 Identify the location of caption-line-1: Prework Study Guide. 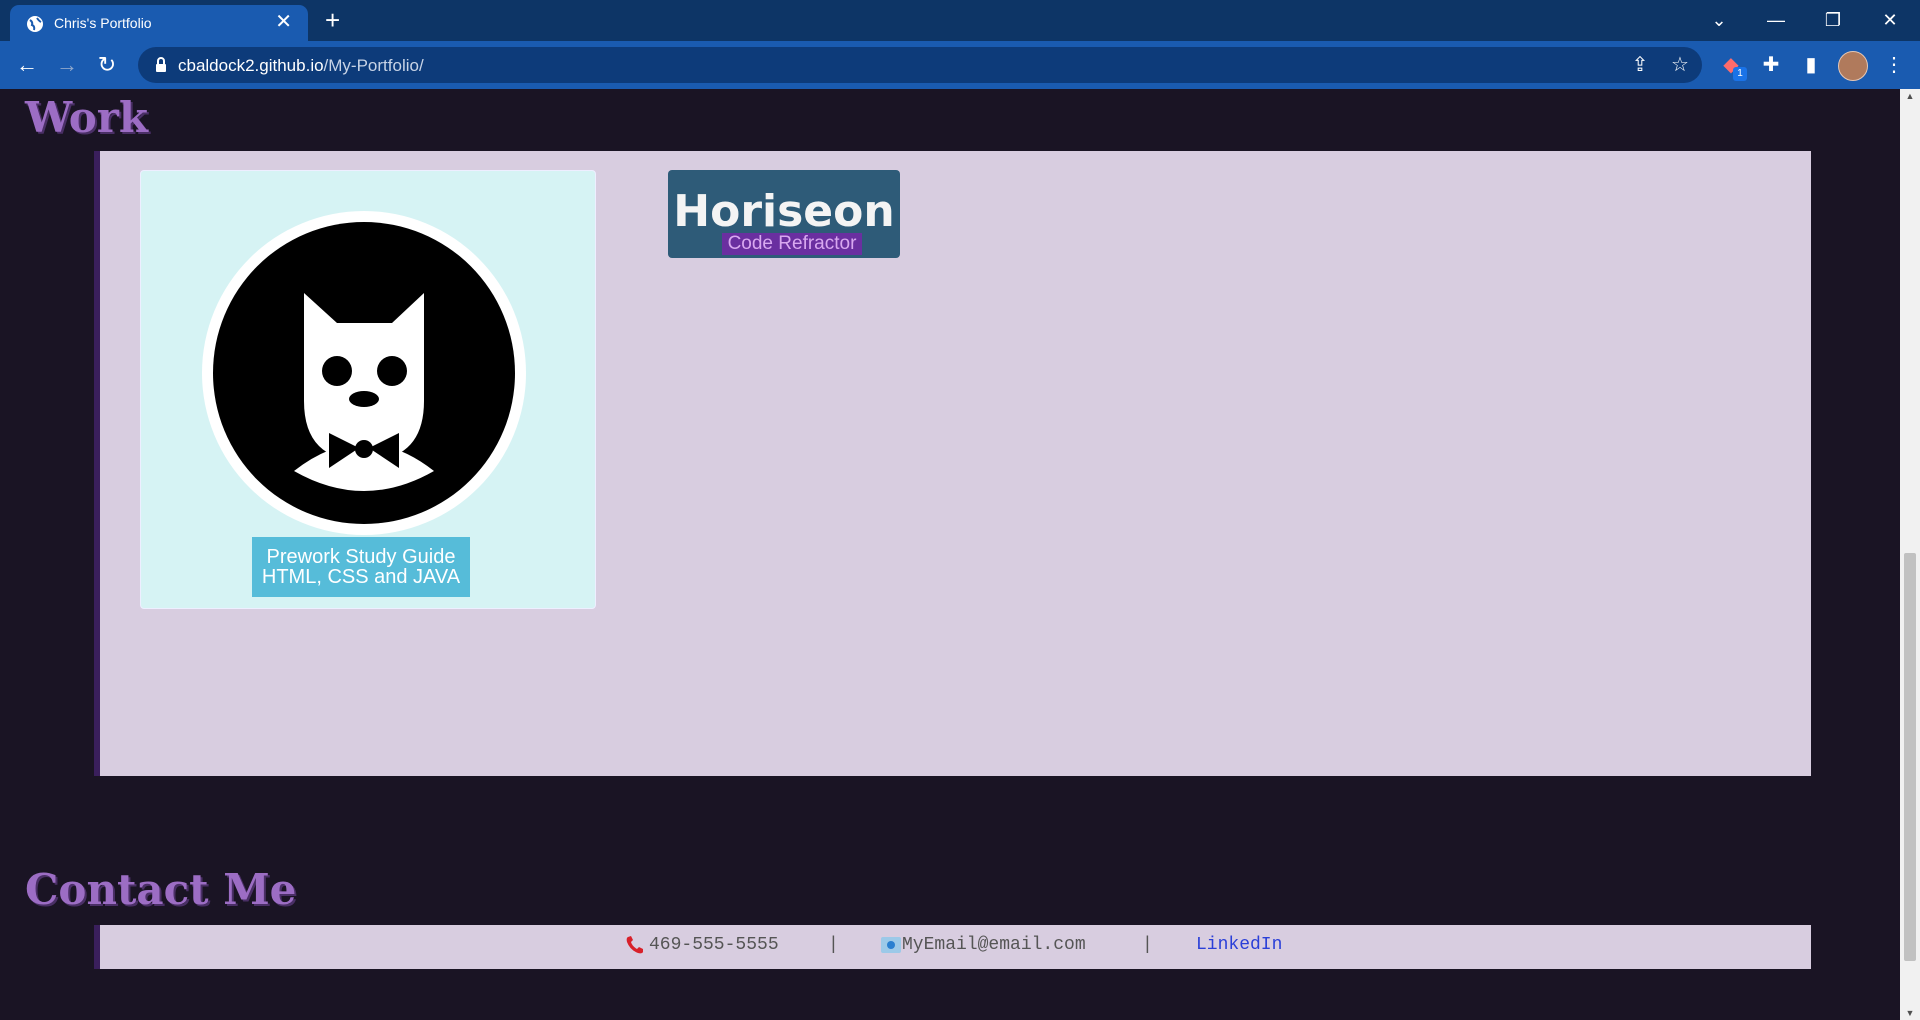
(361, 557).